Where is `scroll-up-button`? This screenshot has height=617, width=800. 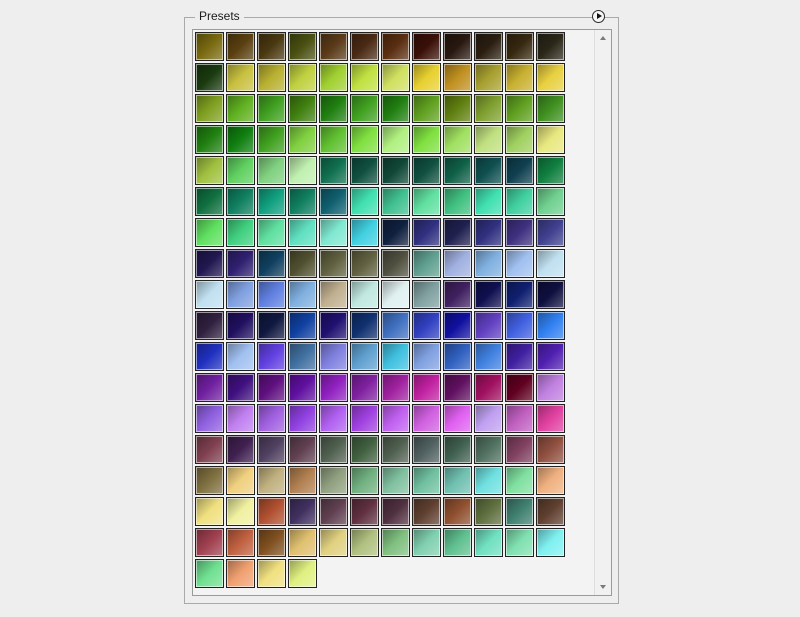
scroll-up-button is located at coordinates (603, 38).